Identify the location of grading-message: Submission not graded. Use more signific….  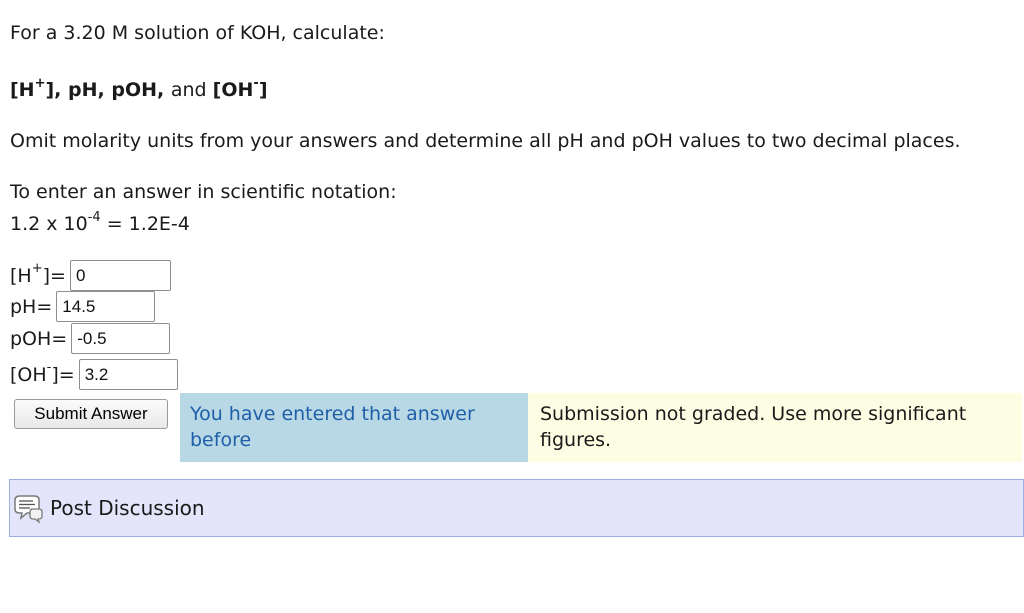
(775, 427).